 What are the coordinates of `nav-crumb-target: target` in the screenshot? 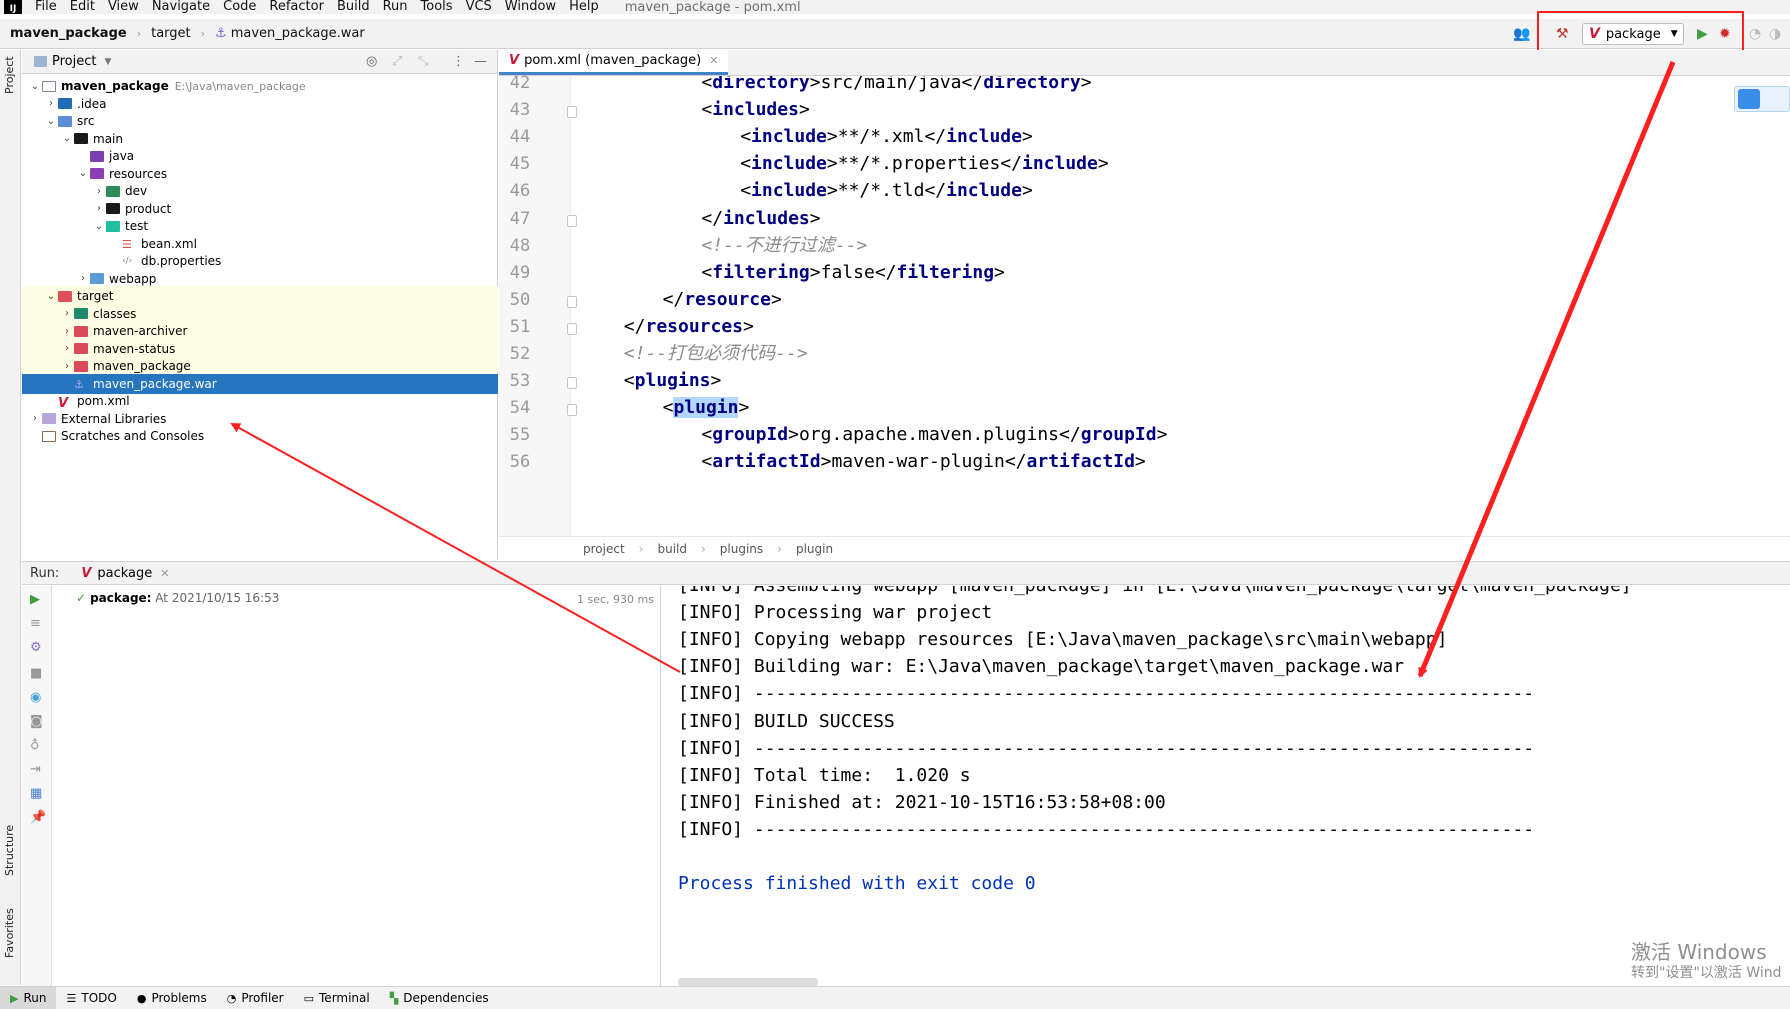 It's located at (171, 33).